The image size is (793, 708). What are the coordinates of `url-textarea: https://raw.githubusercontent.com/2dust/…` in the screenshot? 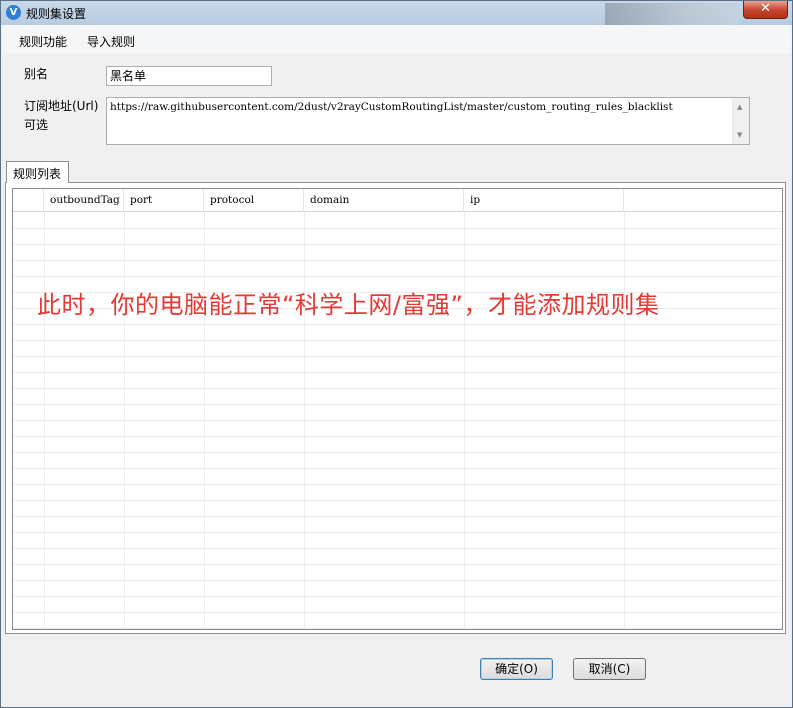 It's located at (428, 121).